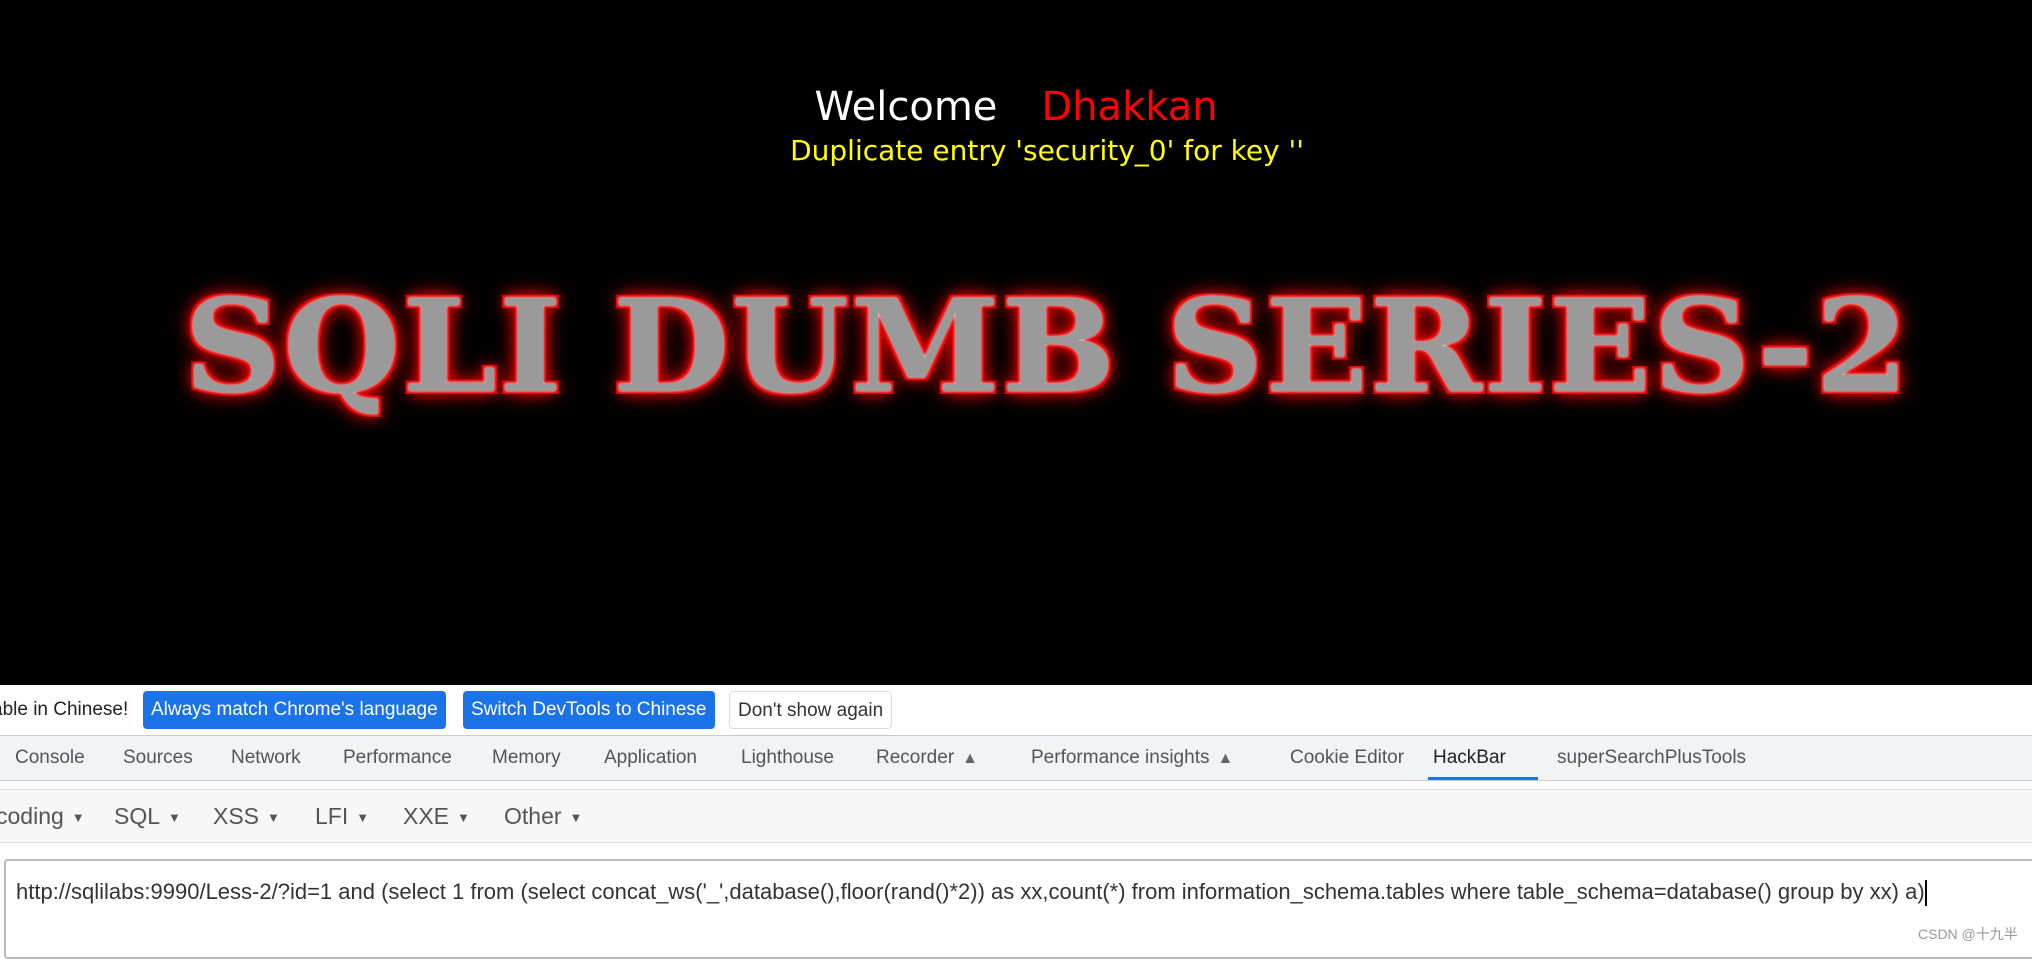 The image size is (2032, 959). What do you see at coordinates (1469, 758) in the screenshot?
I see `tab-hackbar: HackBar` at bounding box center [1469, 758].